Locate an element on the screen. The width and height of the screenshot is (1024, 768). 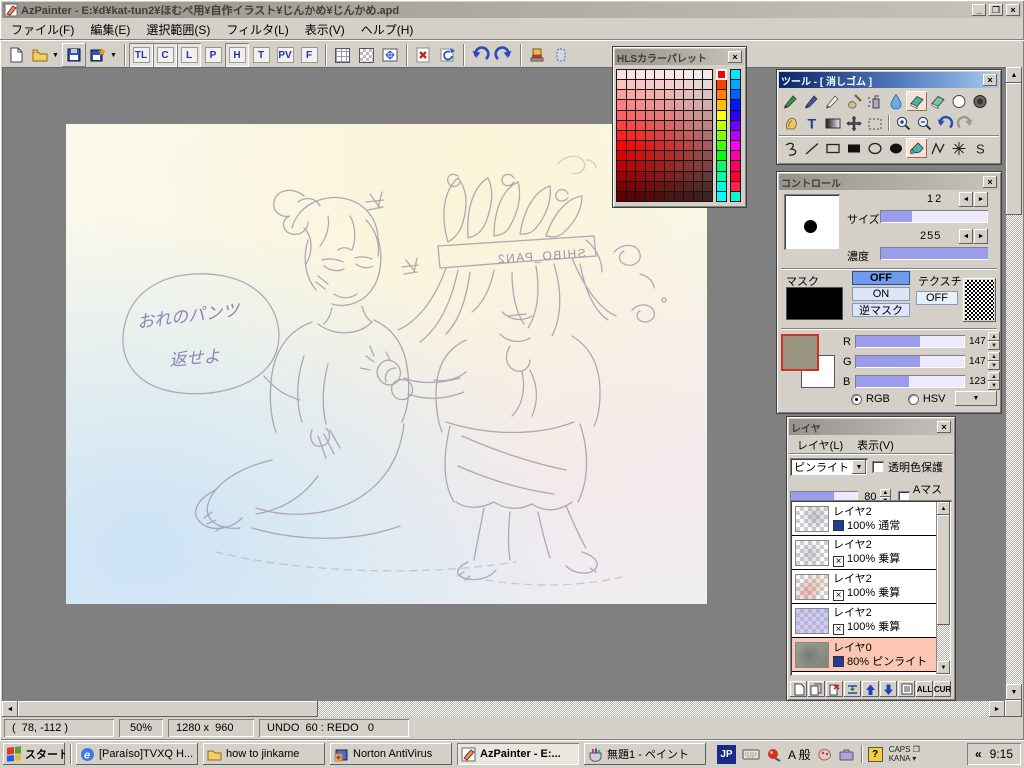
mask-off-button: OFF is located at coordinates (881, 278).